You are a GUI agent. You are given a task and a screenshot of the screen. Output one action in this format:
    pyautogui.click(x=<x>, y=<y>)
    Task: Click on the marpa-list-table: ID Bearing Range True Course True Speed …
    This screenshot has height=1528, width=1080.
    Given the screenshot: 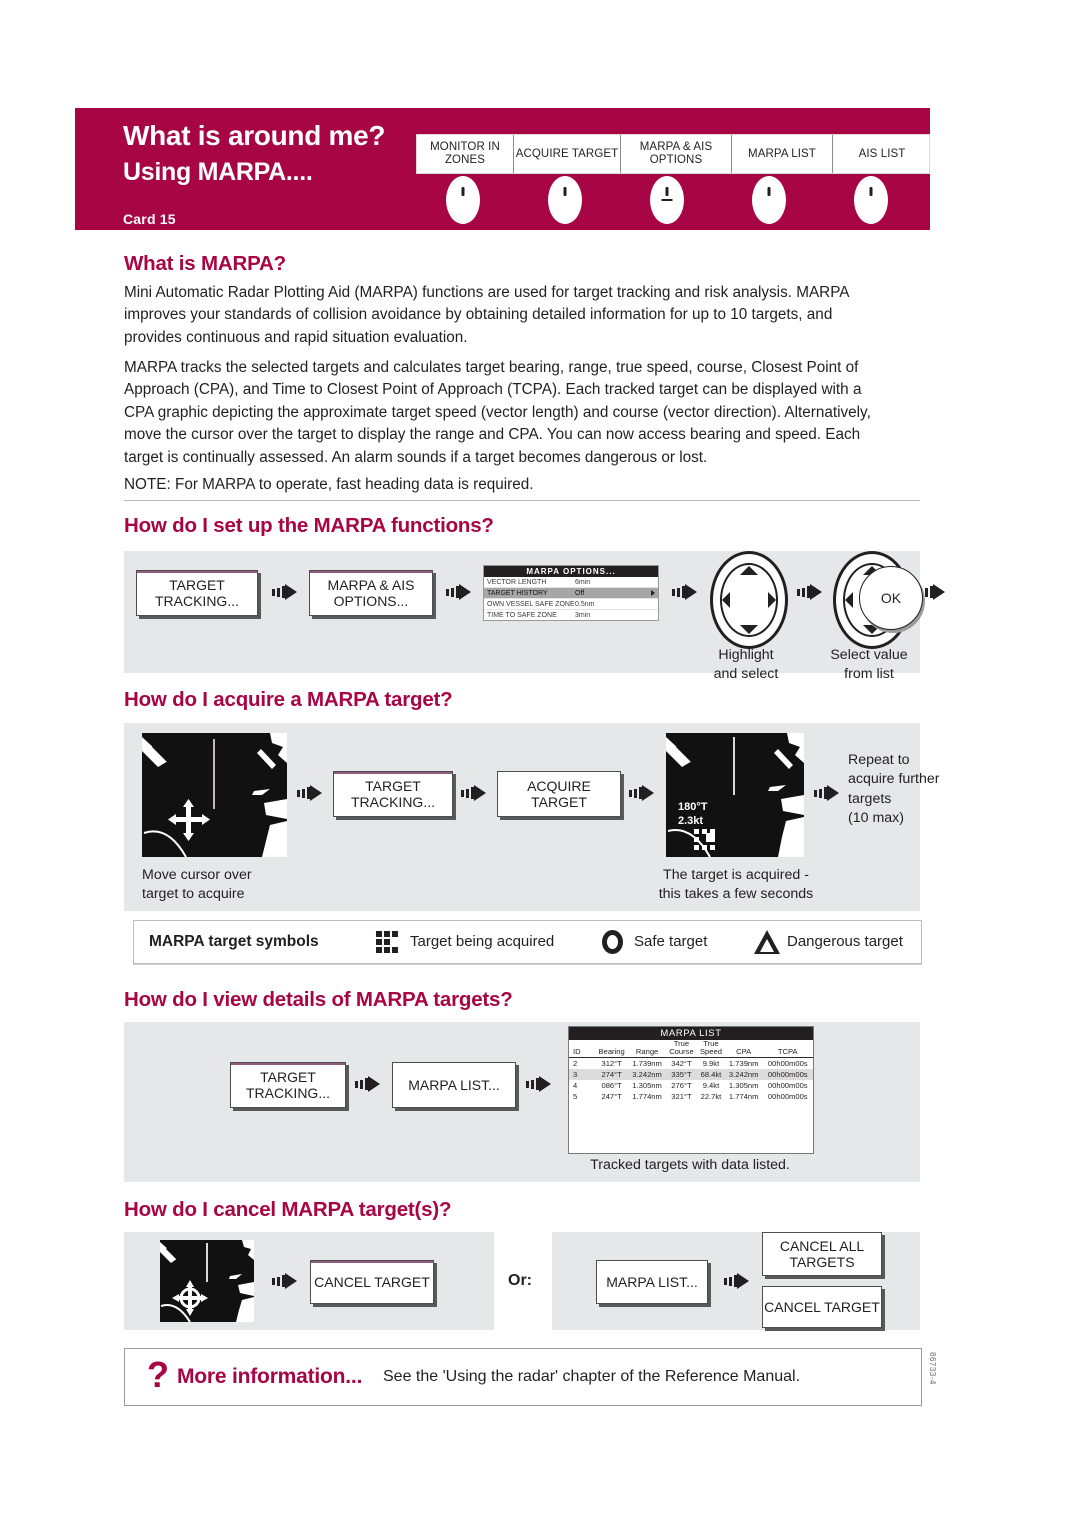 What is the action you would take?
    pyautogui.click(x=691, y=1070)
    